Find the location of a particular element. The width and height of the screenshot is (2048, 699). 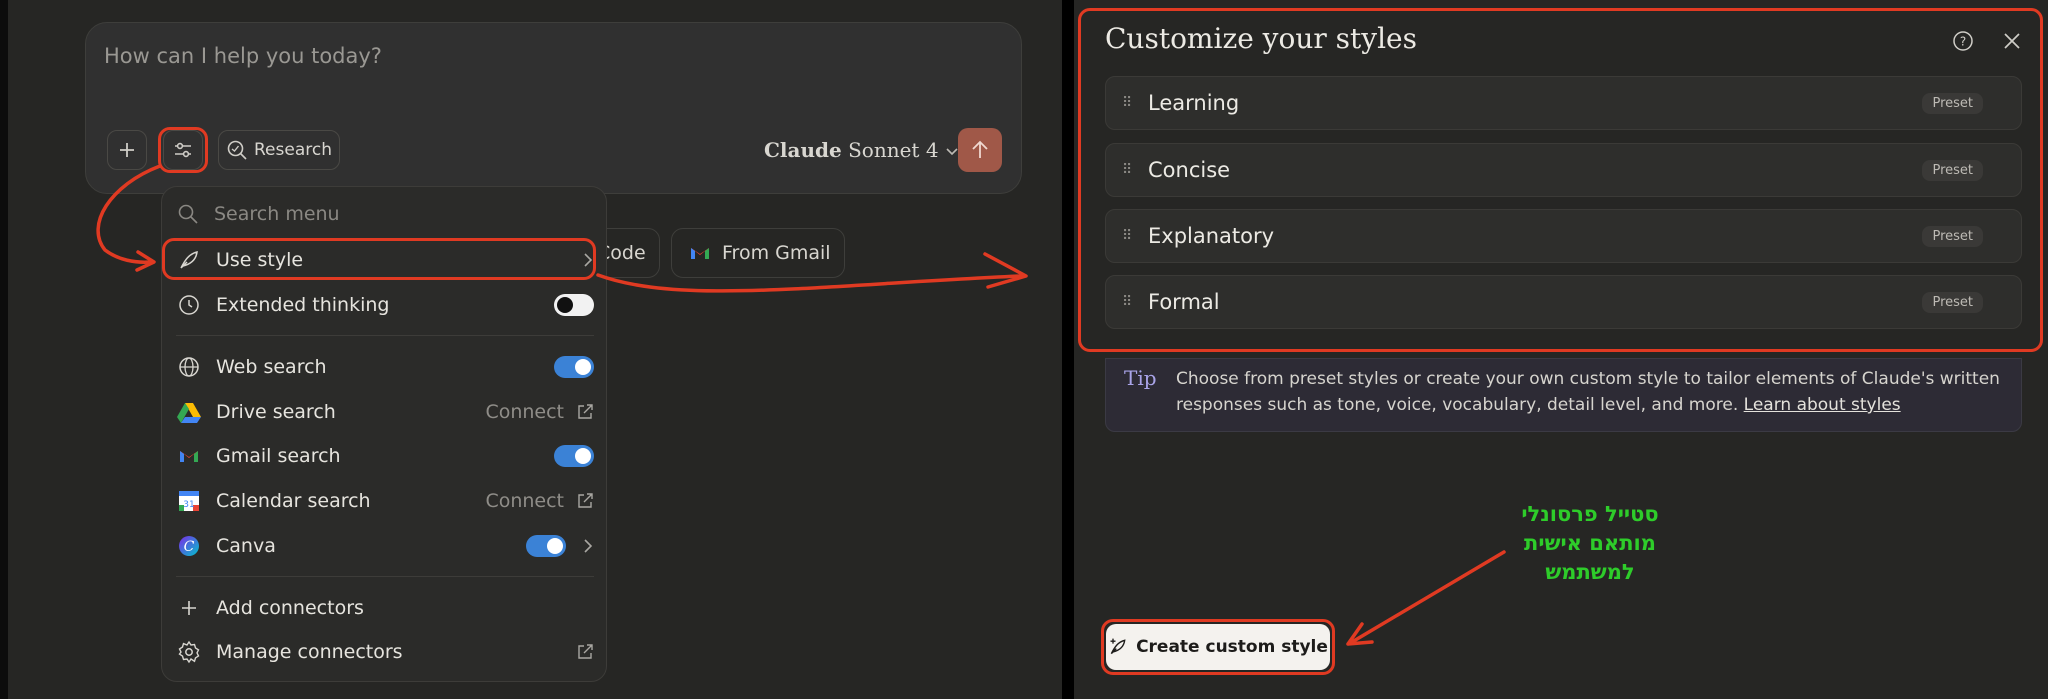

arrow-head is located at coordinates (1005, 270).